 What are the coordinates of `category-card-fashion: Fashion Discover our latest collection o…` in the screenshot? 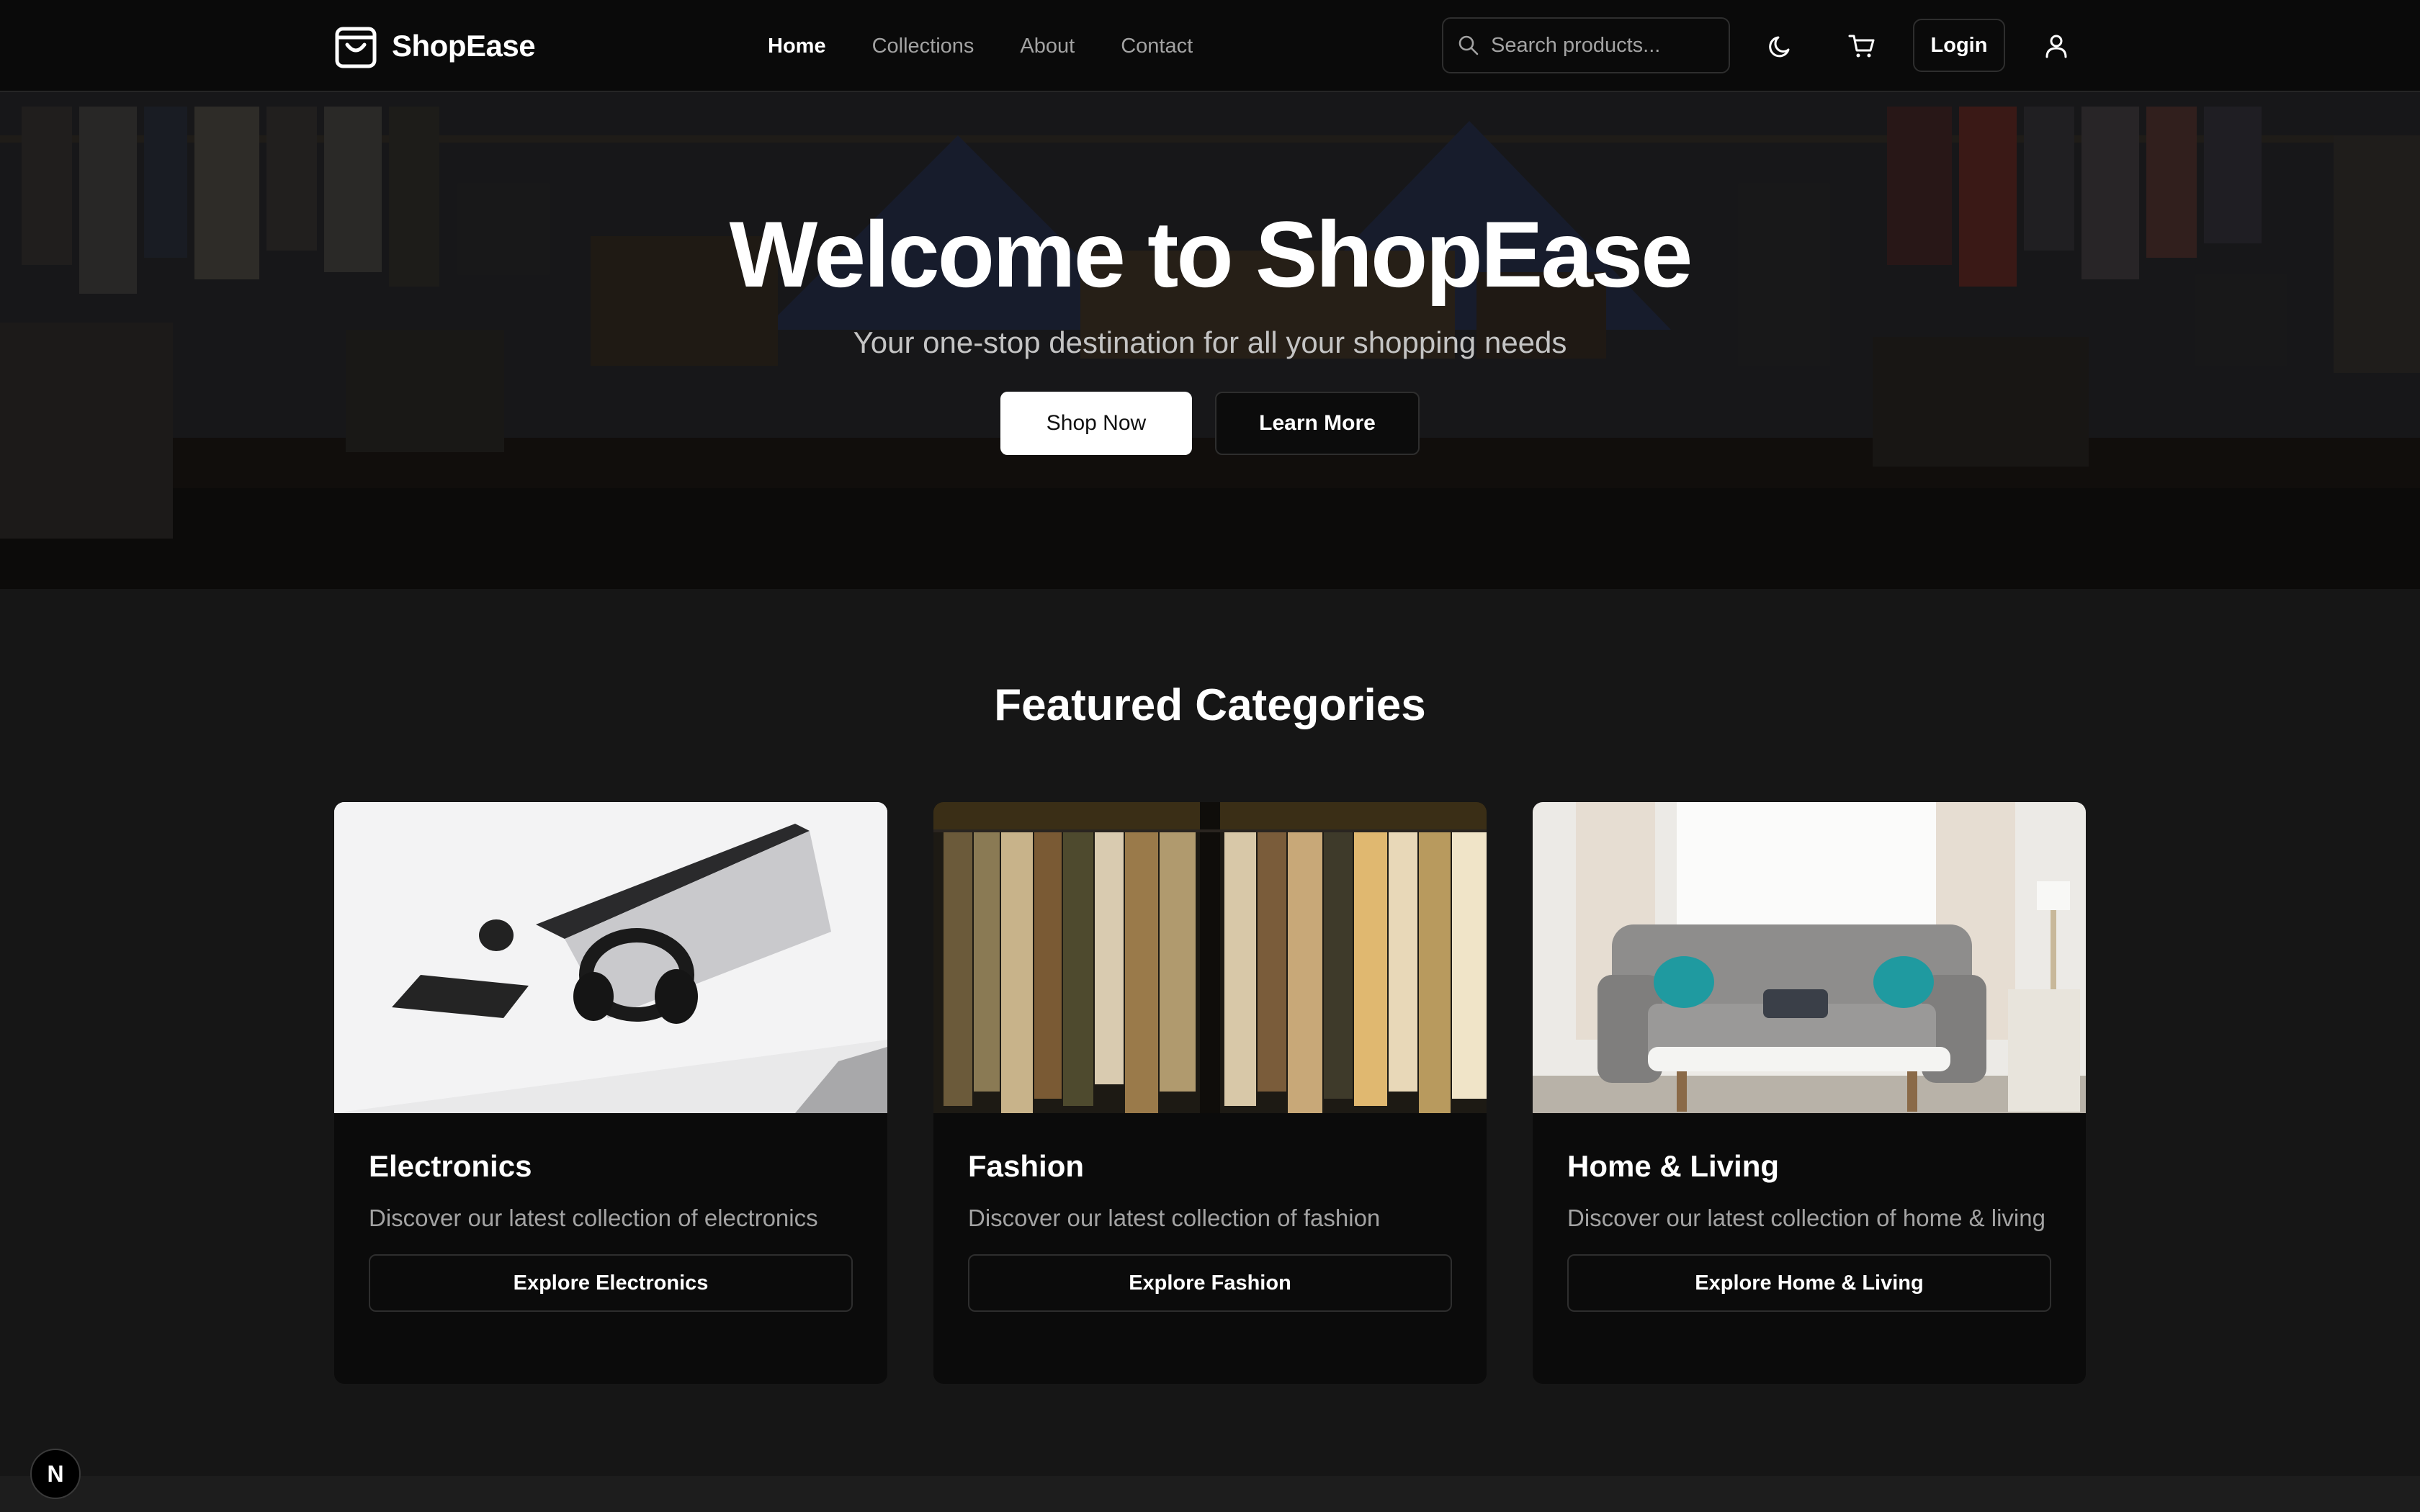 It's located at (1210, 1093).